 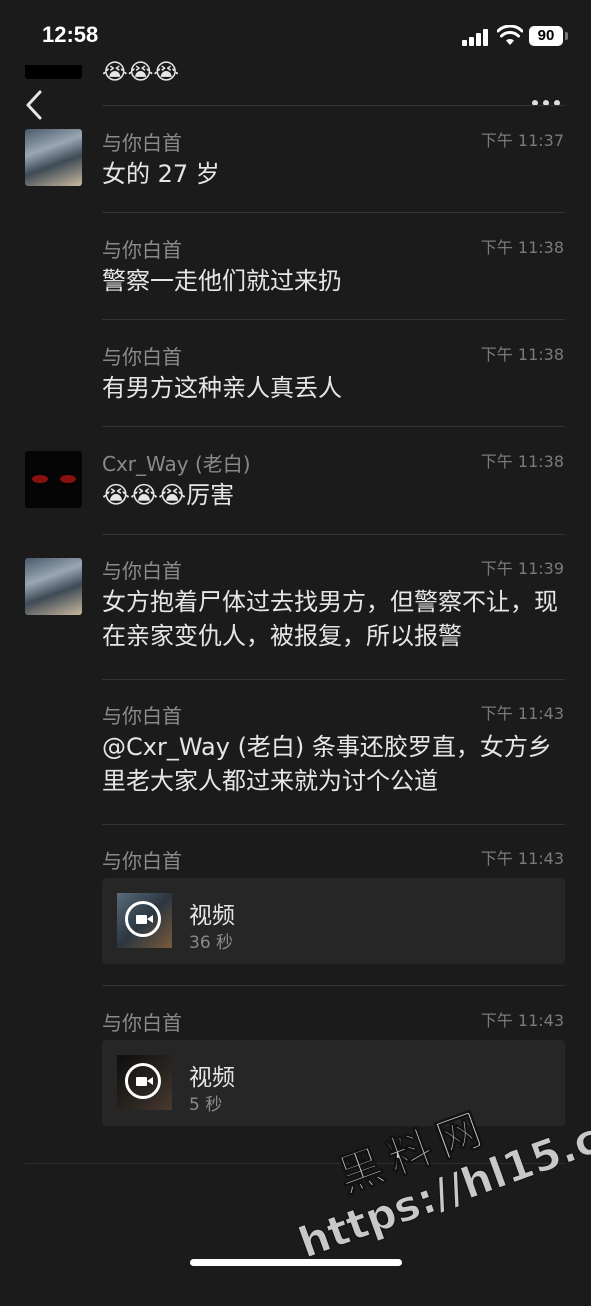 What do you see at coordinates (206, 1105) in the screenshot?
I see `video-duration: 5 秒` at bounding box center [206, 1105].